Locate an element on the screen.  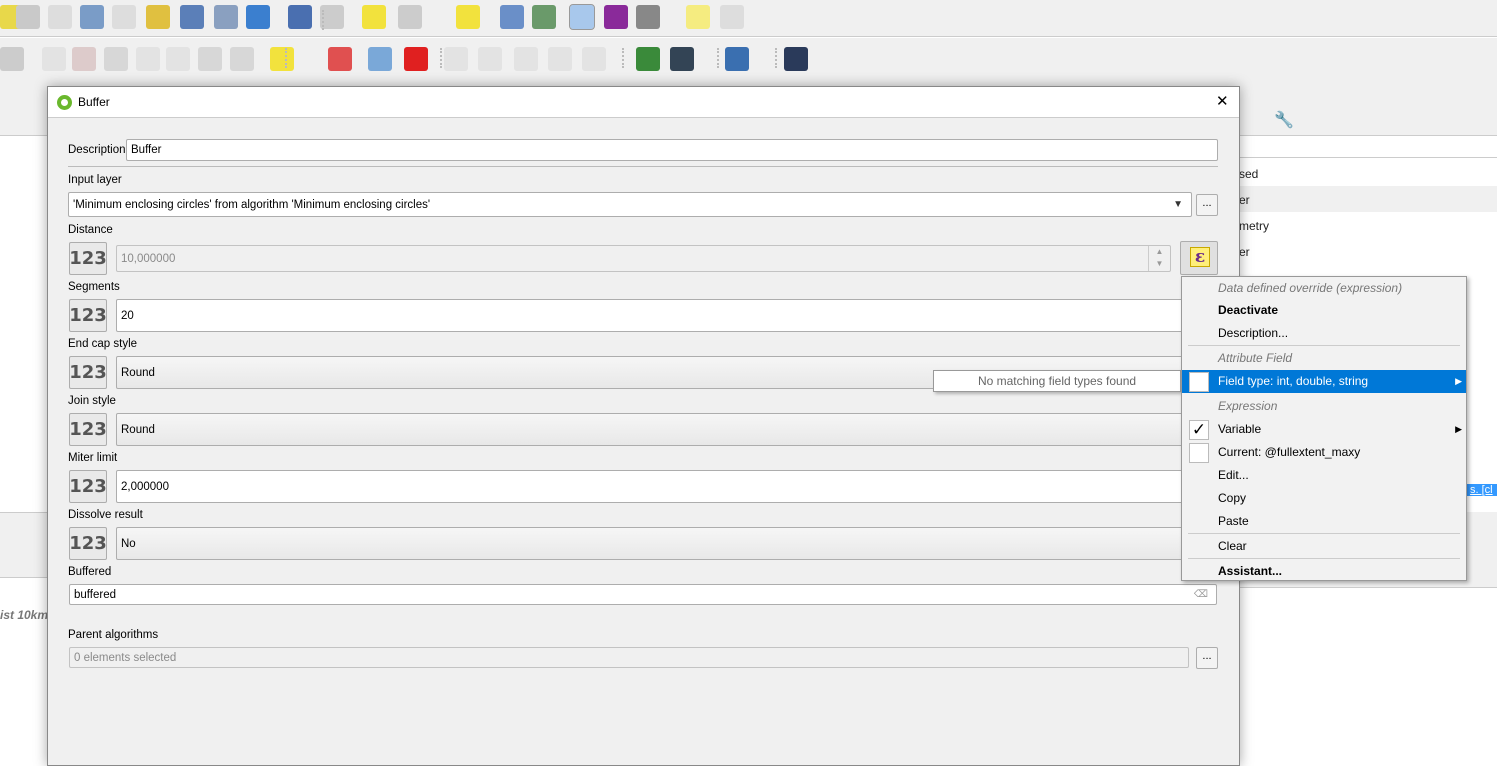
distance-label: Distance is located at coordinates (90, 230).